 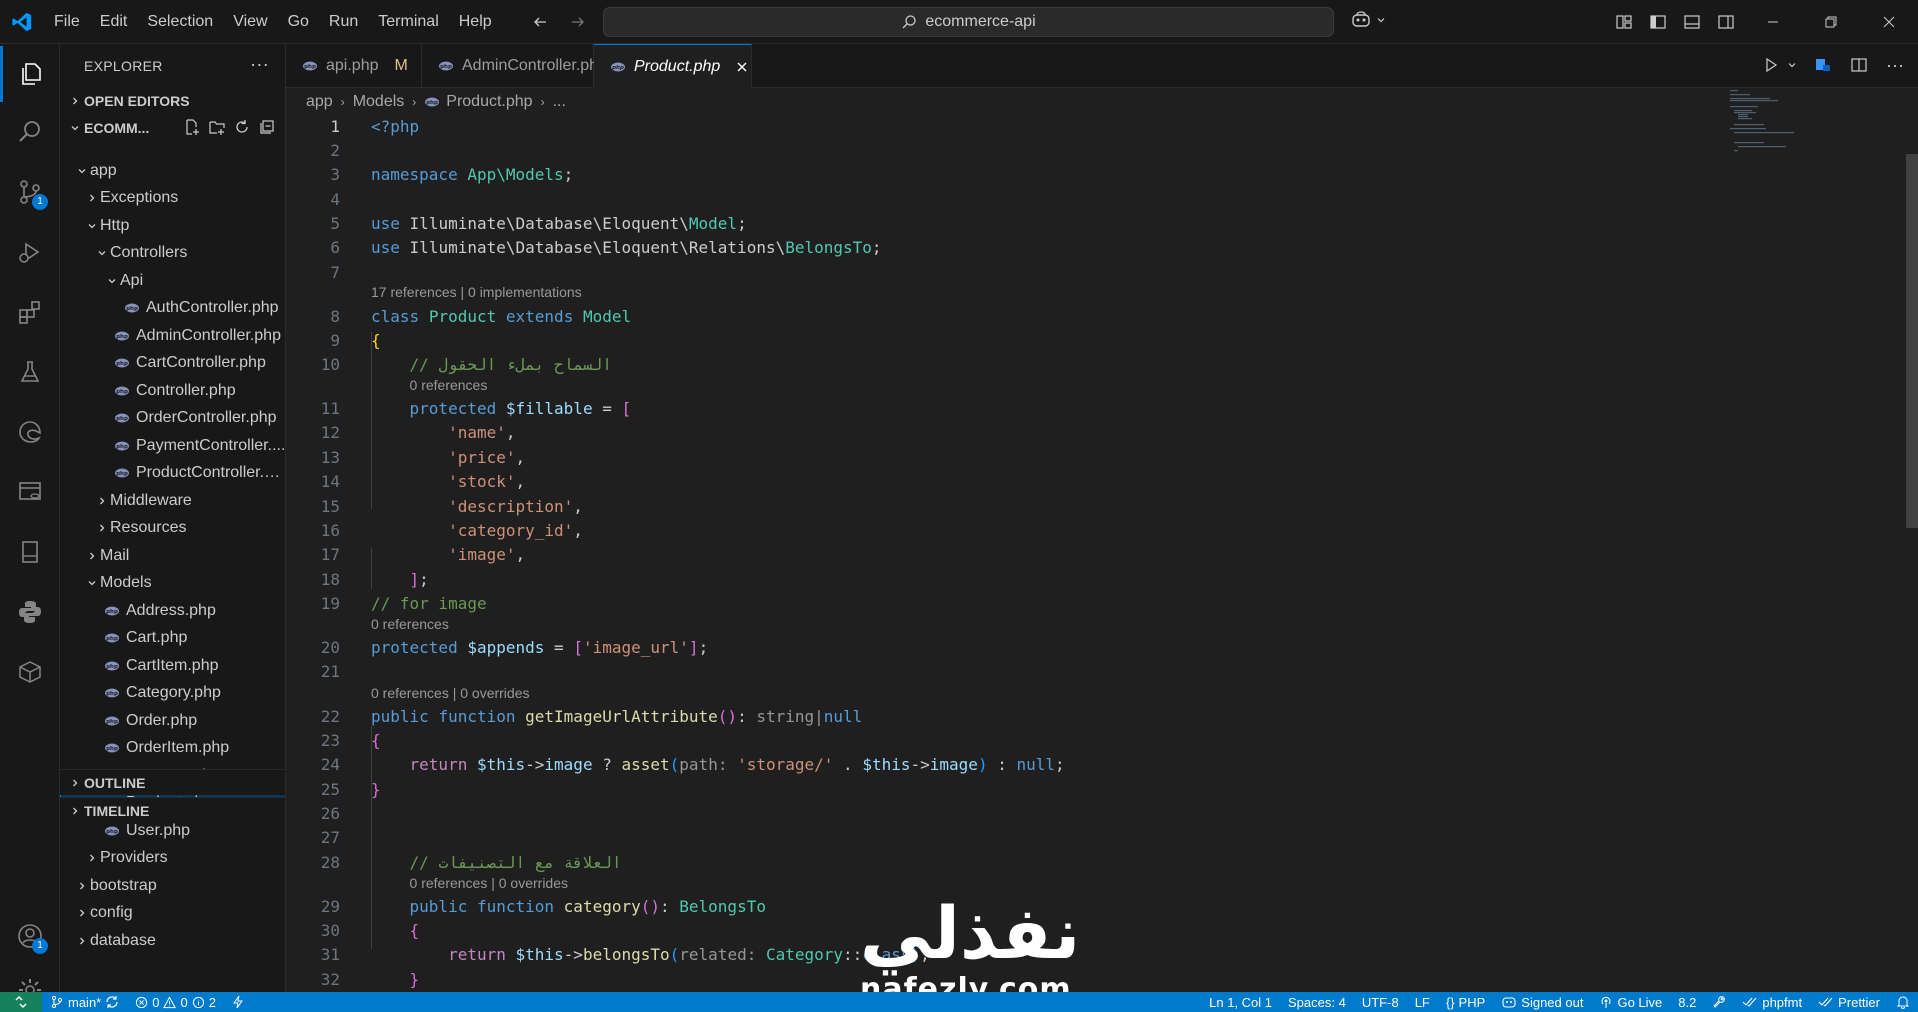 What do you see at coordinates (1240, 1002) in the screenshot?
I see `cursor-position: Ln 1, Col 1` at bounding box center [1240, 1002].